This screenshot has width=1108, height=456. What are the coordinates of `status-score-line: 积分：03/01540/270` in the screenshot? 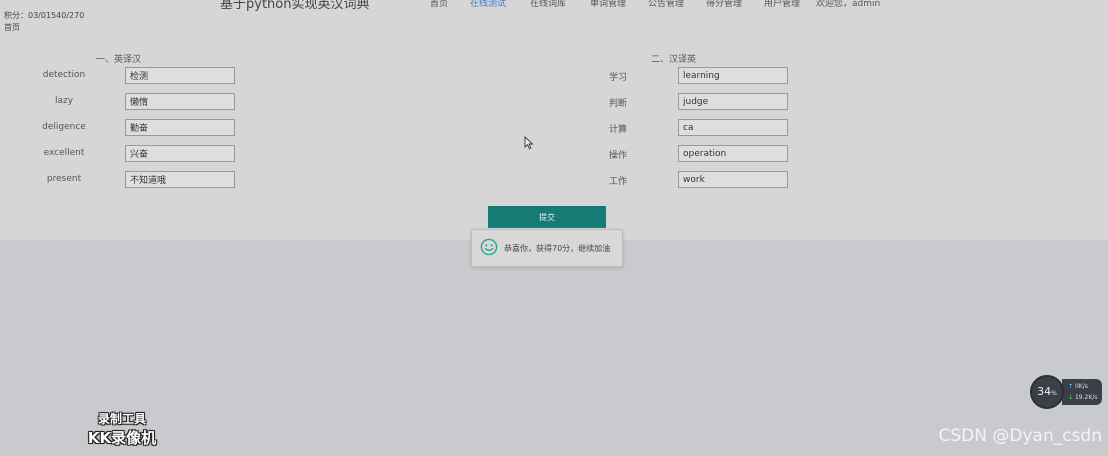 It's located at (44, 15).